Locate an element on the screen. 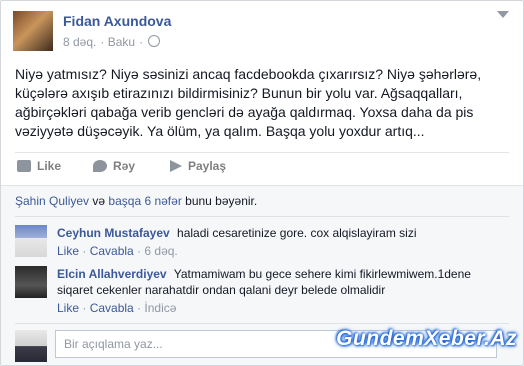 This screenshot has width=524, height=366. post-location: Baku is located at coordinates (121, 42).